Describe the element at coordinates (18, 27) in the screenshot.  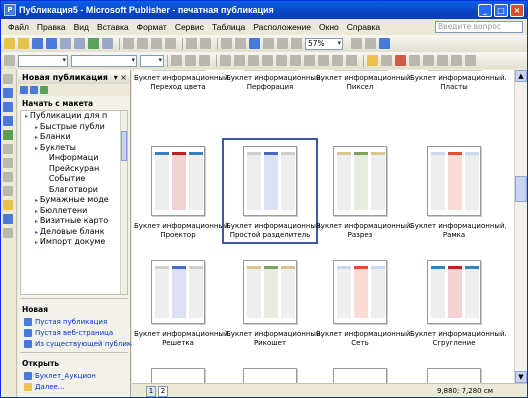
I see `menu-file: Файл` at that location.